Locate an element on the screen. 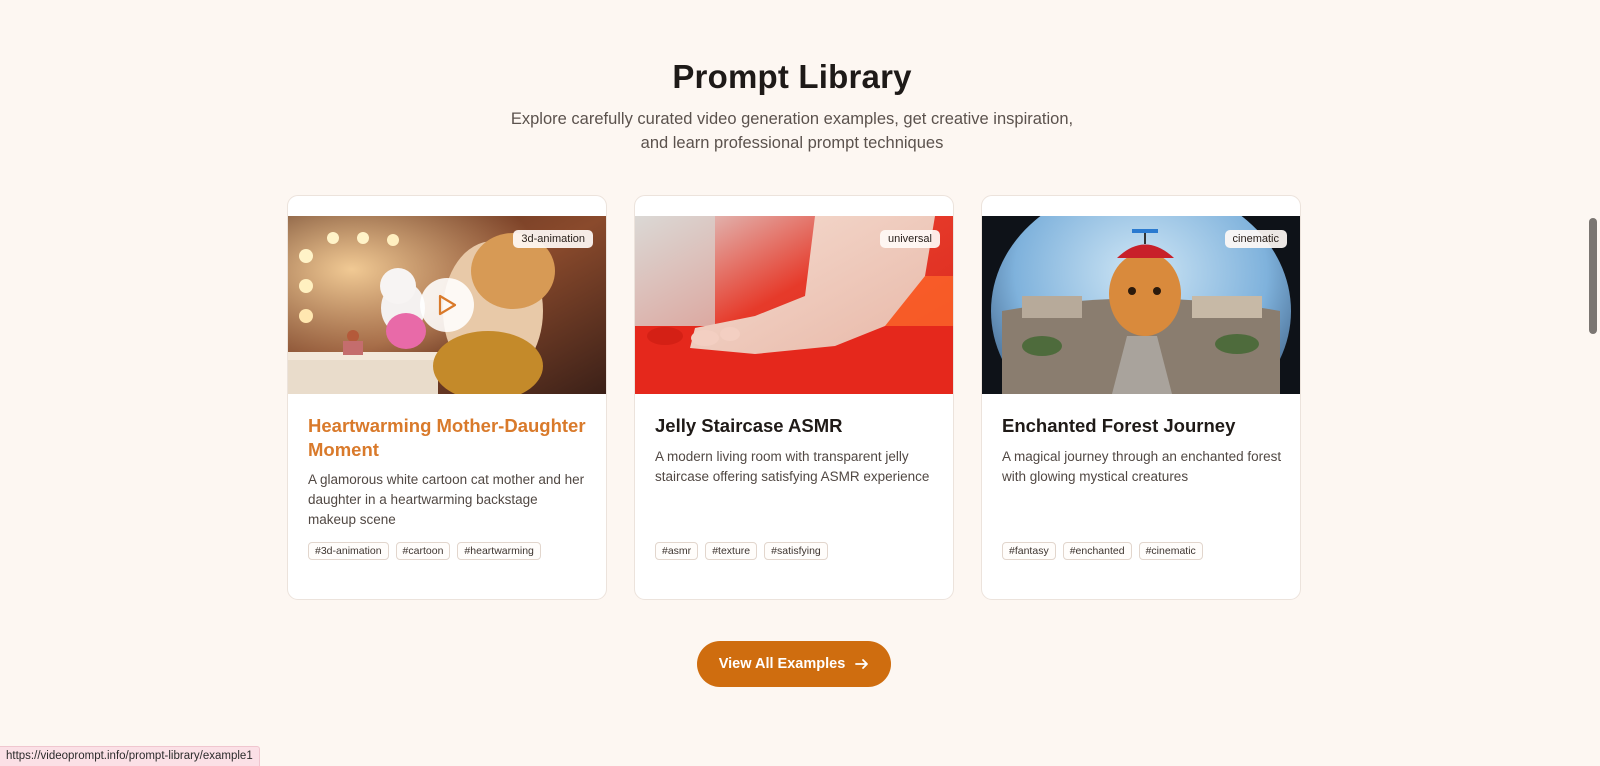 The height and width of the screenshot is (766, 1600). category-badge: universal is located at coordinates (909, 239).